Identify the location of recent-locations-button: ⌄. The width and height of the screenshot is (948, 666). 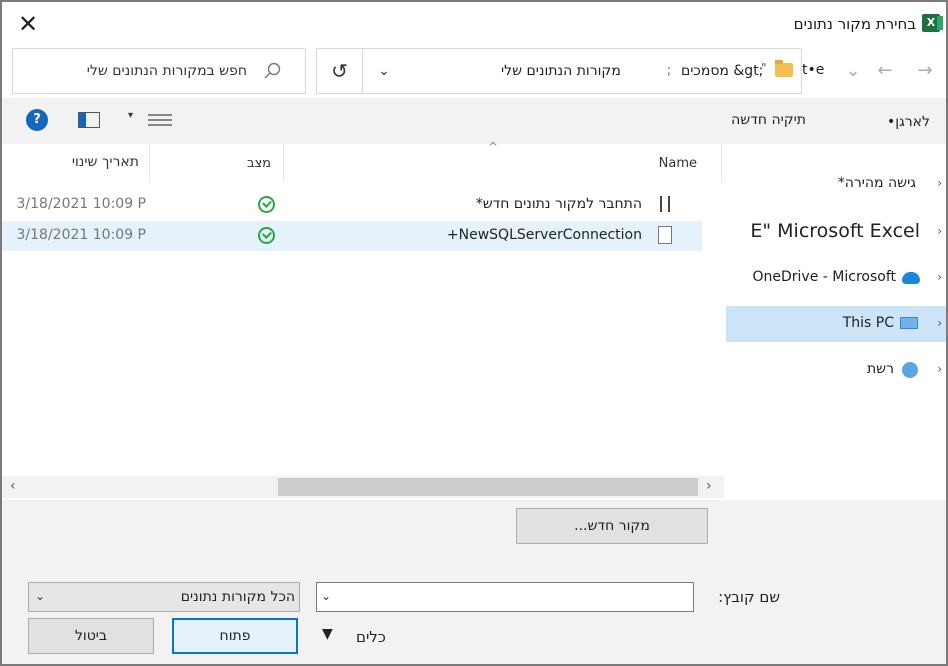
(853, 71).